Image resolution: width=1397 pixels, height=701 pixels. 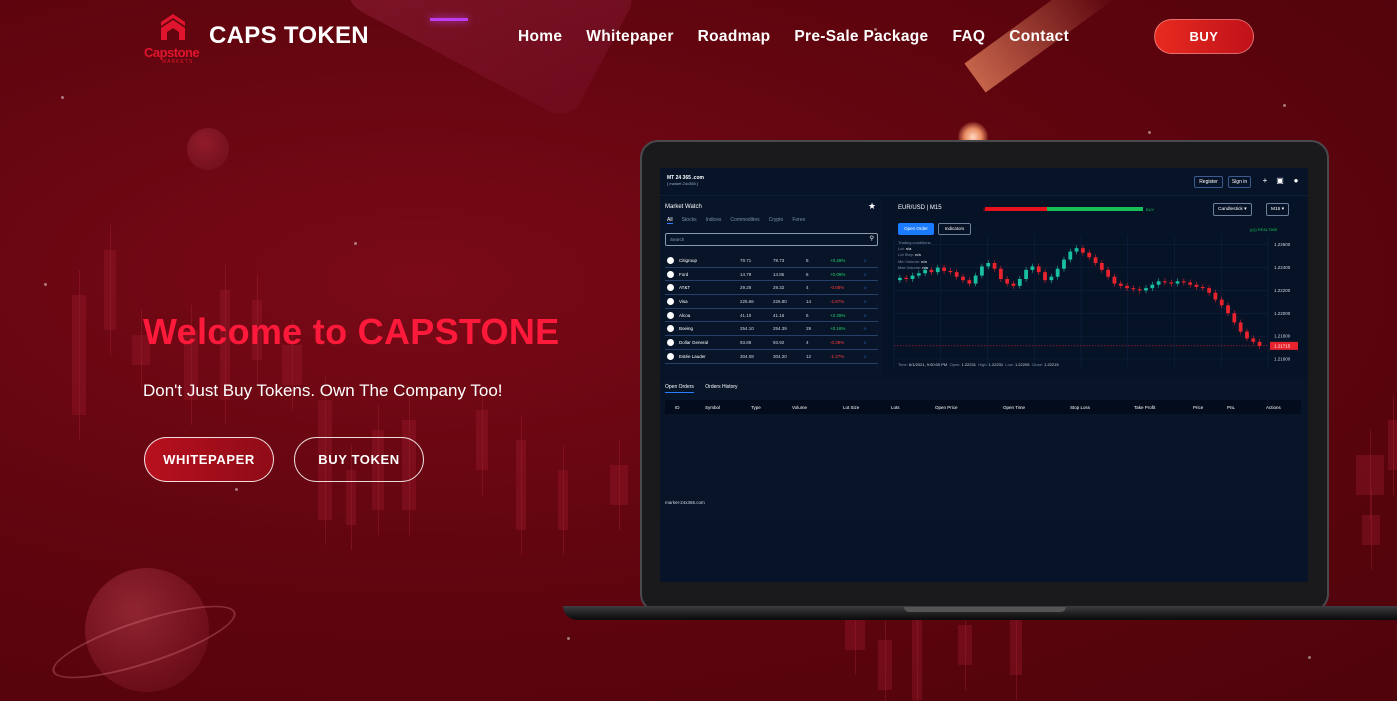 What do you see at coordinates (744, 220) in the screenshot?
I see `tab-commodities: Commodities` at bounding box center [744, 220].